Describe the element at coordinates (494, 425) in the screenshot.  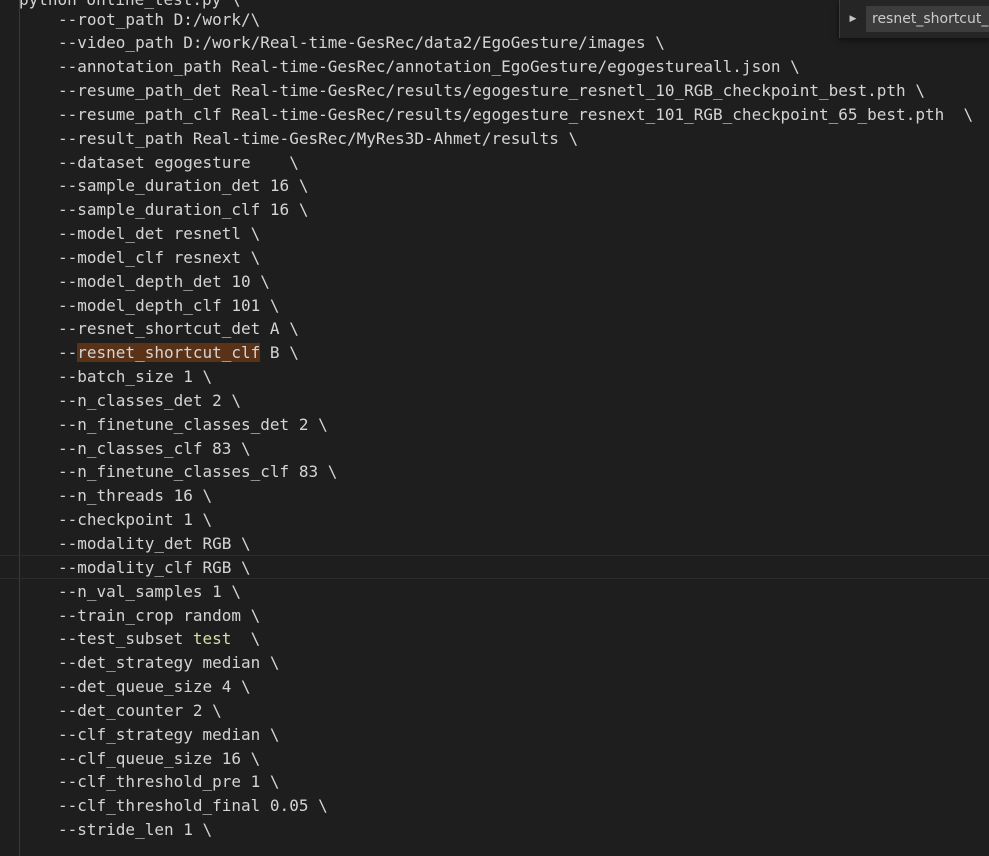
I see `code-line: --n_finetune_classes_det 2 \` at that location.